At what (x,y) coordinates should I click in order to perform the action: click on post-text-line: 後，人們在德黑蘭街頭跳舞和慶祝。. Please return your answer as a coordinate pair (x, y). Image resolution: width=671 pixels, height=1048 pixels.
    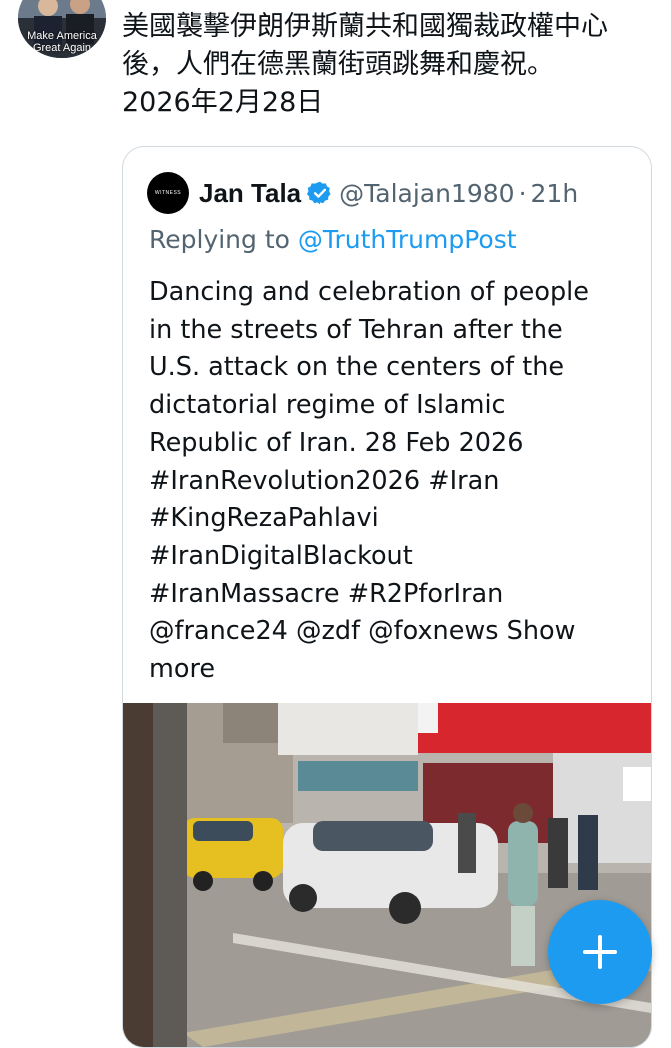
    Looking at the image, I should click on (338, 64).